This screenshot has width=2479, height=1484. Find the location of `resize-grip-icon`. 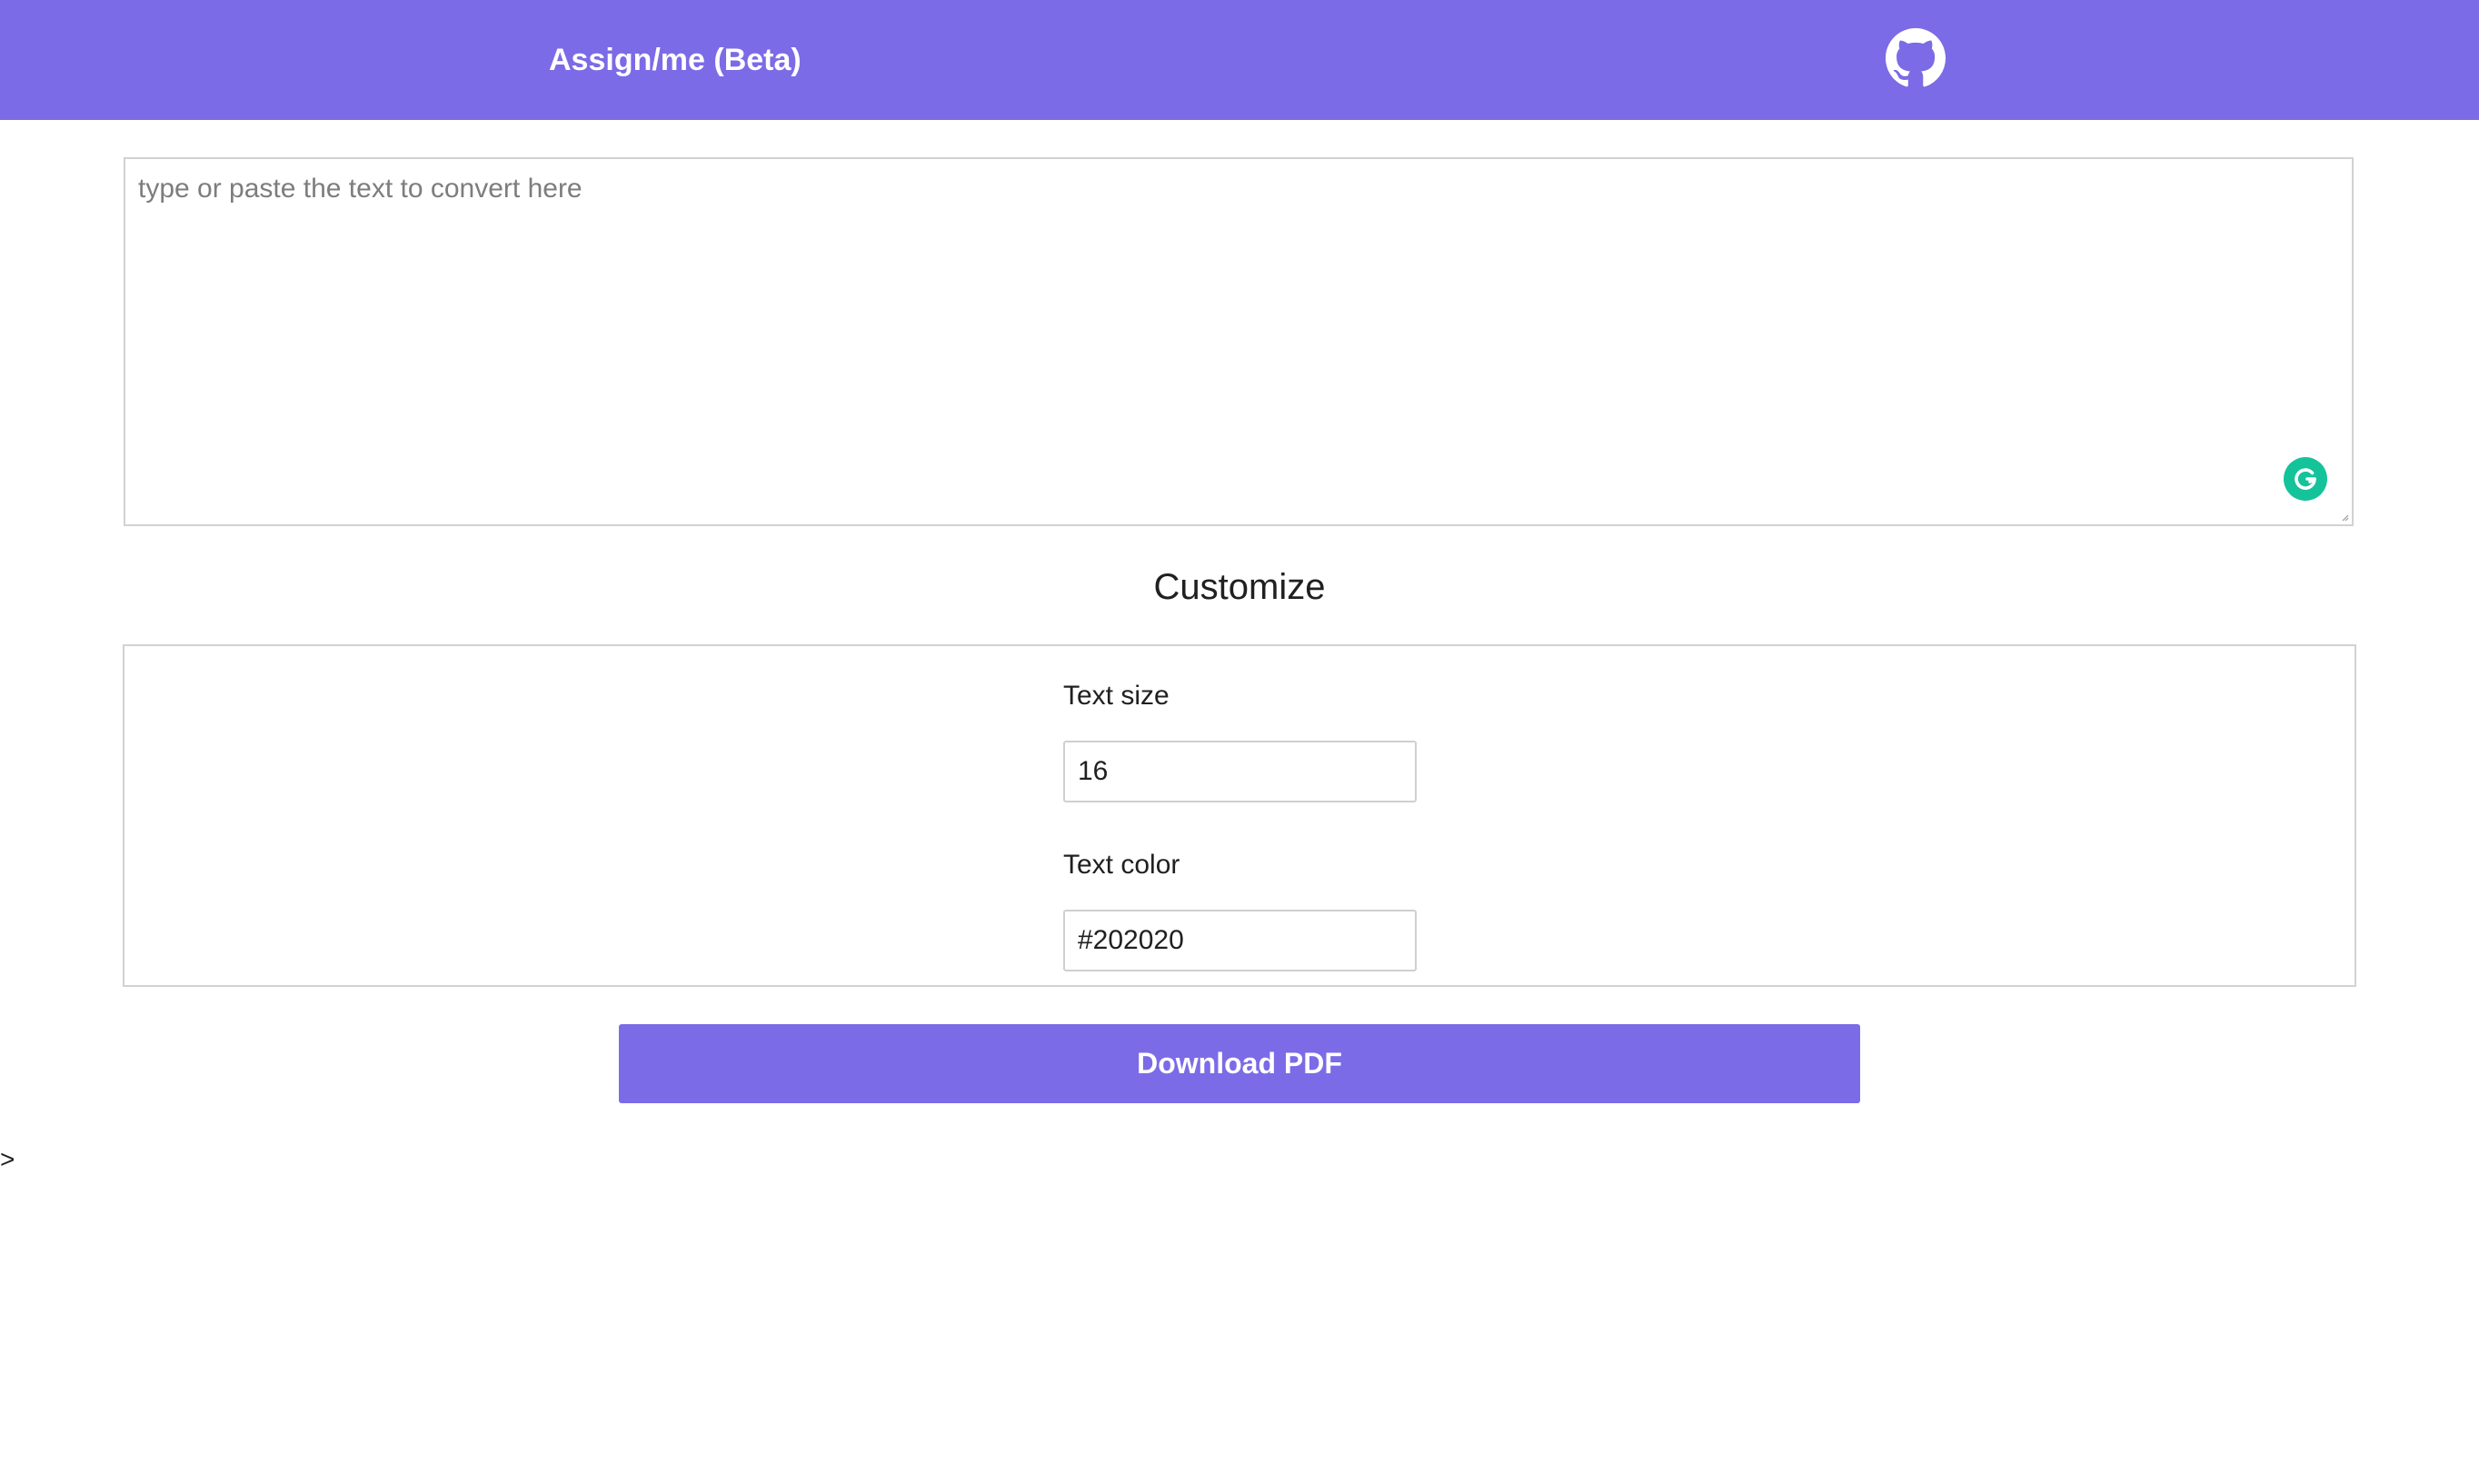

resize-grip-icon is located at coordinates (2344, 517).